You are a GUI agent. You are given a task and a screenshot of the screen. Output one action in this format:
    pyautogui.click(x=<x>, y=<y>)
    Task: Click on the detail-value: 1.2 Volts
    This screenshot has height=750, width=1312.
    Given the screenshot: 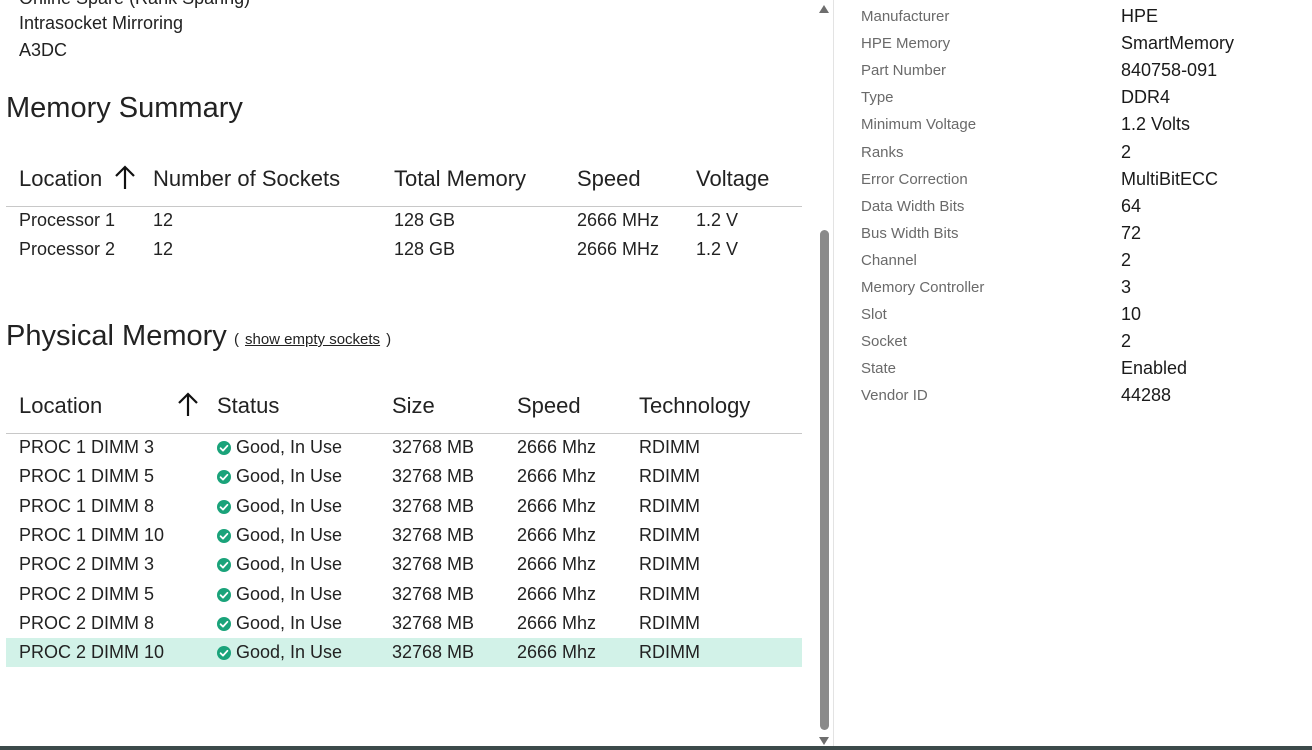 What is the action you would take?
    pyautogui.click(x=1156, y=124)
    